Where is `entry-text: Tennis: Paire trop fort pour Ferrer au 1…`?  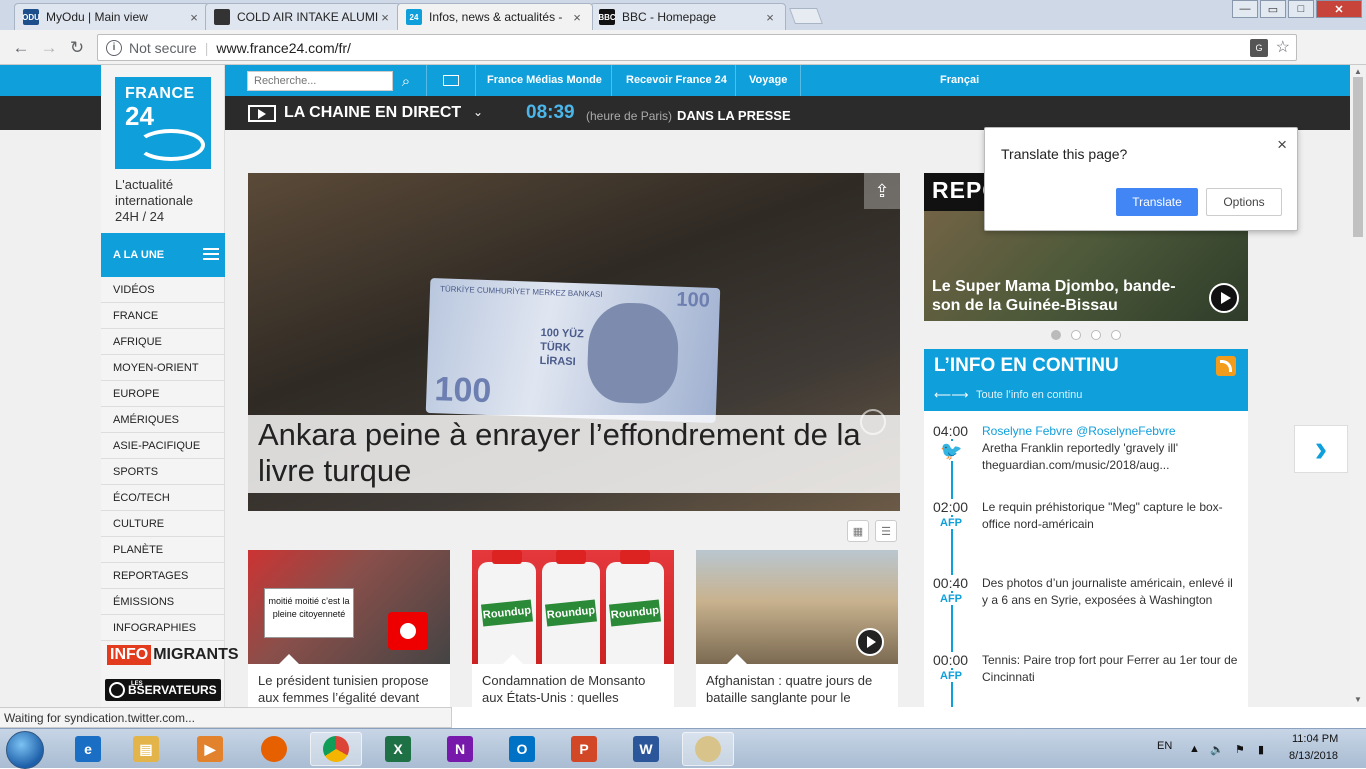
entry-text: Tennis: Paire trop fort pour Ferrer au 1… is located at coordinates (1111, 669).